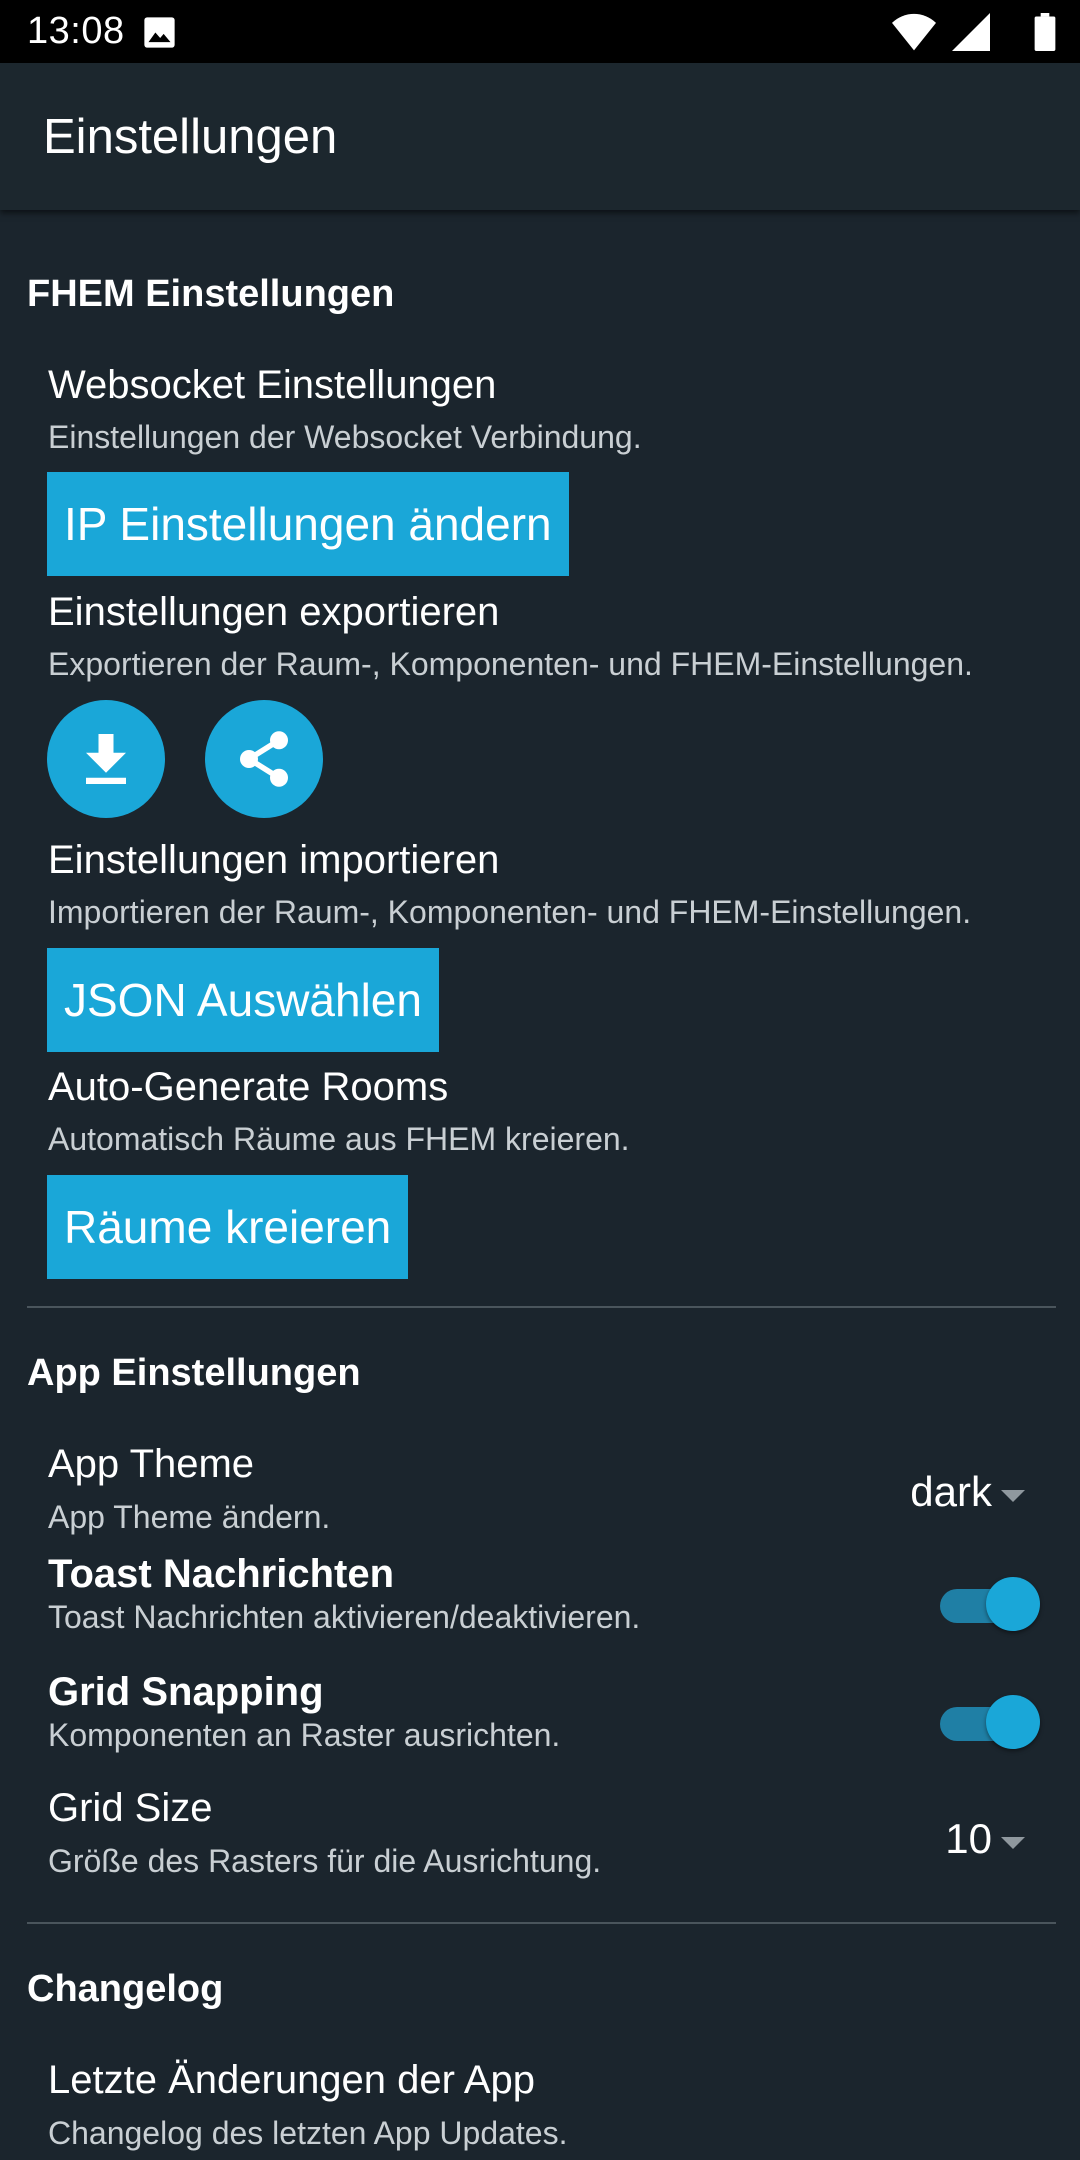 This screenshot has height=2160, width=1080. What do you see at coordinates (325, 1861) in the screenshot?
I see `grid-size-subtitle: Größe des Rasters für die Ausrichtung.` at bounding box center [325, 1861].